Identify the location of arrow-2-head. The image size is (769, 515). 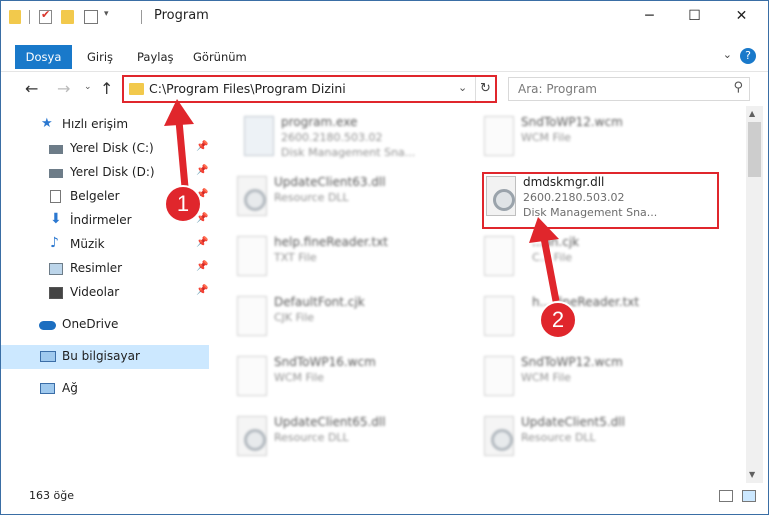
(544, 230).